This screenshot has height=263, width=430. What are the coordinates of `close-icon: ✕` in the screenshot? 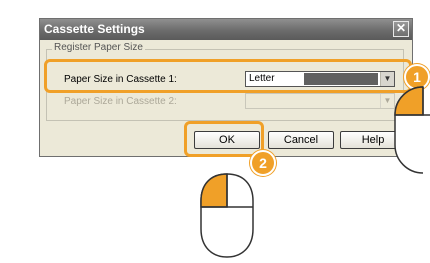 It's located at (401, 28).